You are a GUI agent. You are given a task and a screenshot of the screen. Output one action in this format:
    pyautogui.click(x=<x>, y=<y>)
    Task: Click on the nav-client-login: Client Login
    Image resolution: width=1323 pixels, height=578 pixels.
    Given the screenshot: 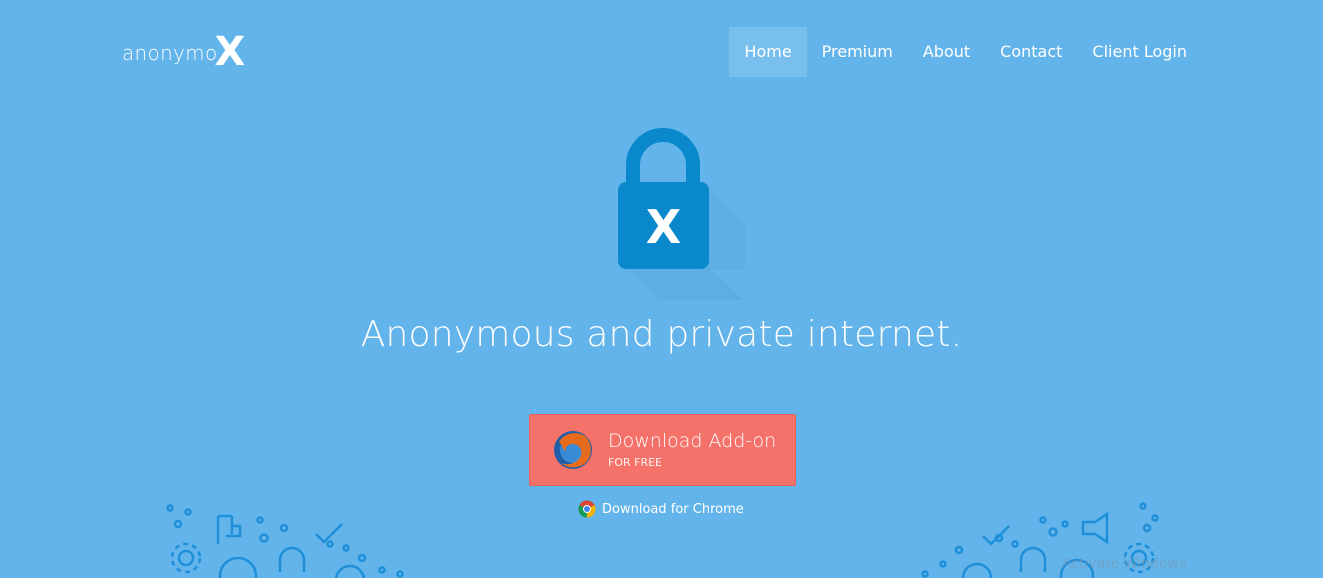 What is the action you would take?
    pyautogui.click(x=1139, y=52)
    